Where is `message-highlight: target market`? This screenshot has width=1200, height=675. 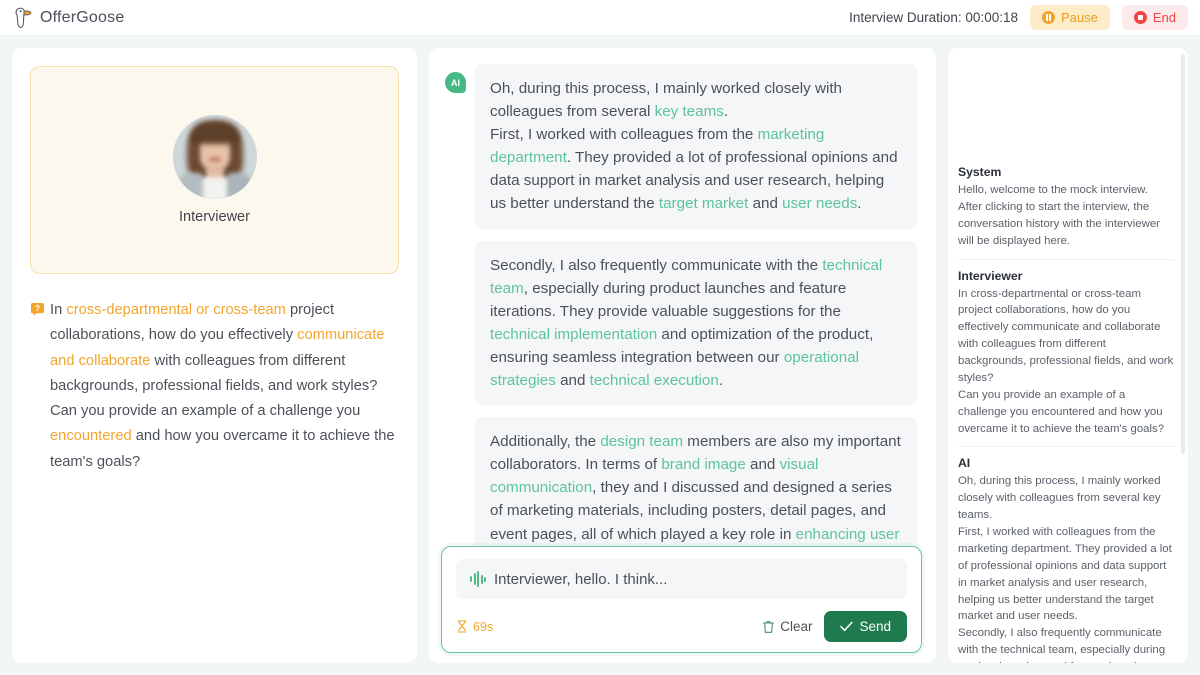 message-highlight: target market is located at coordinates (703, 204).